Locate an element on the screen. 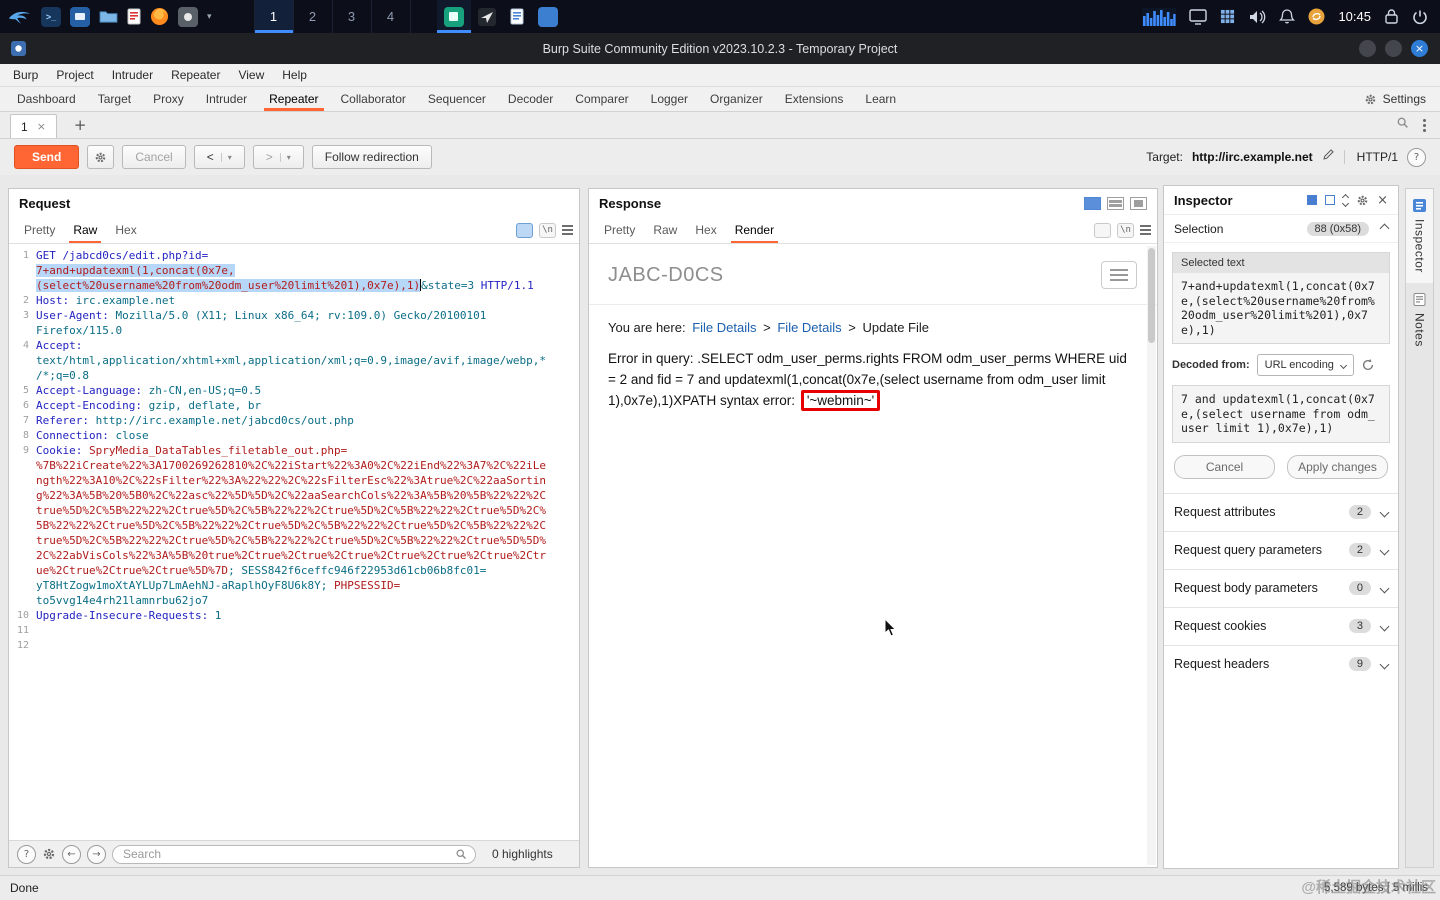  reencode-icon is located at coordinates (1368, 365).